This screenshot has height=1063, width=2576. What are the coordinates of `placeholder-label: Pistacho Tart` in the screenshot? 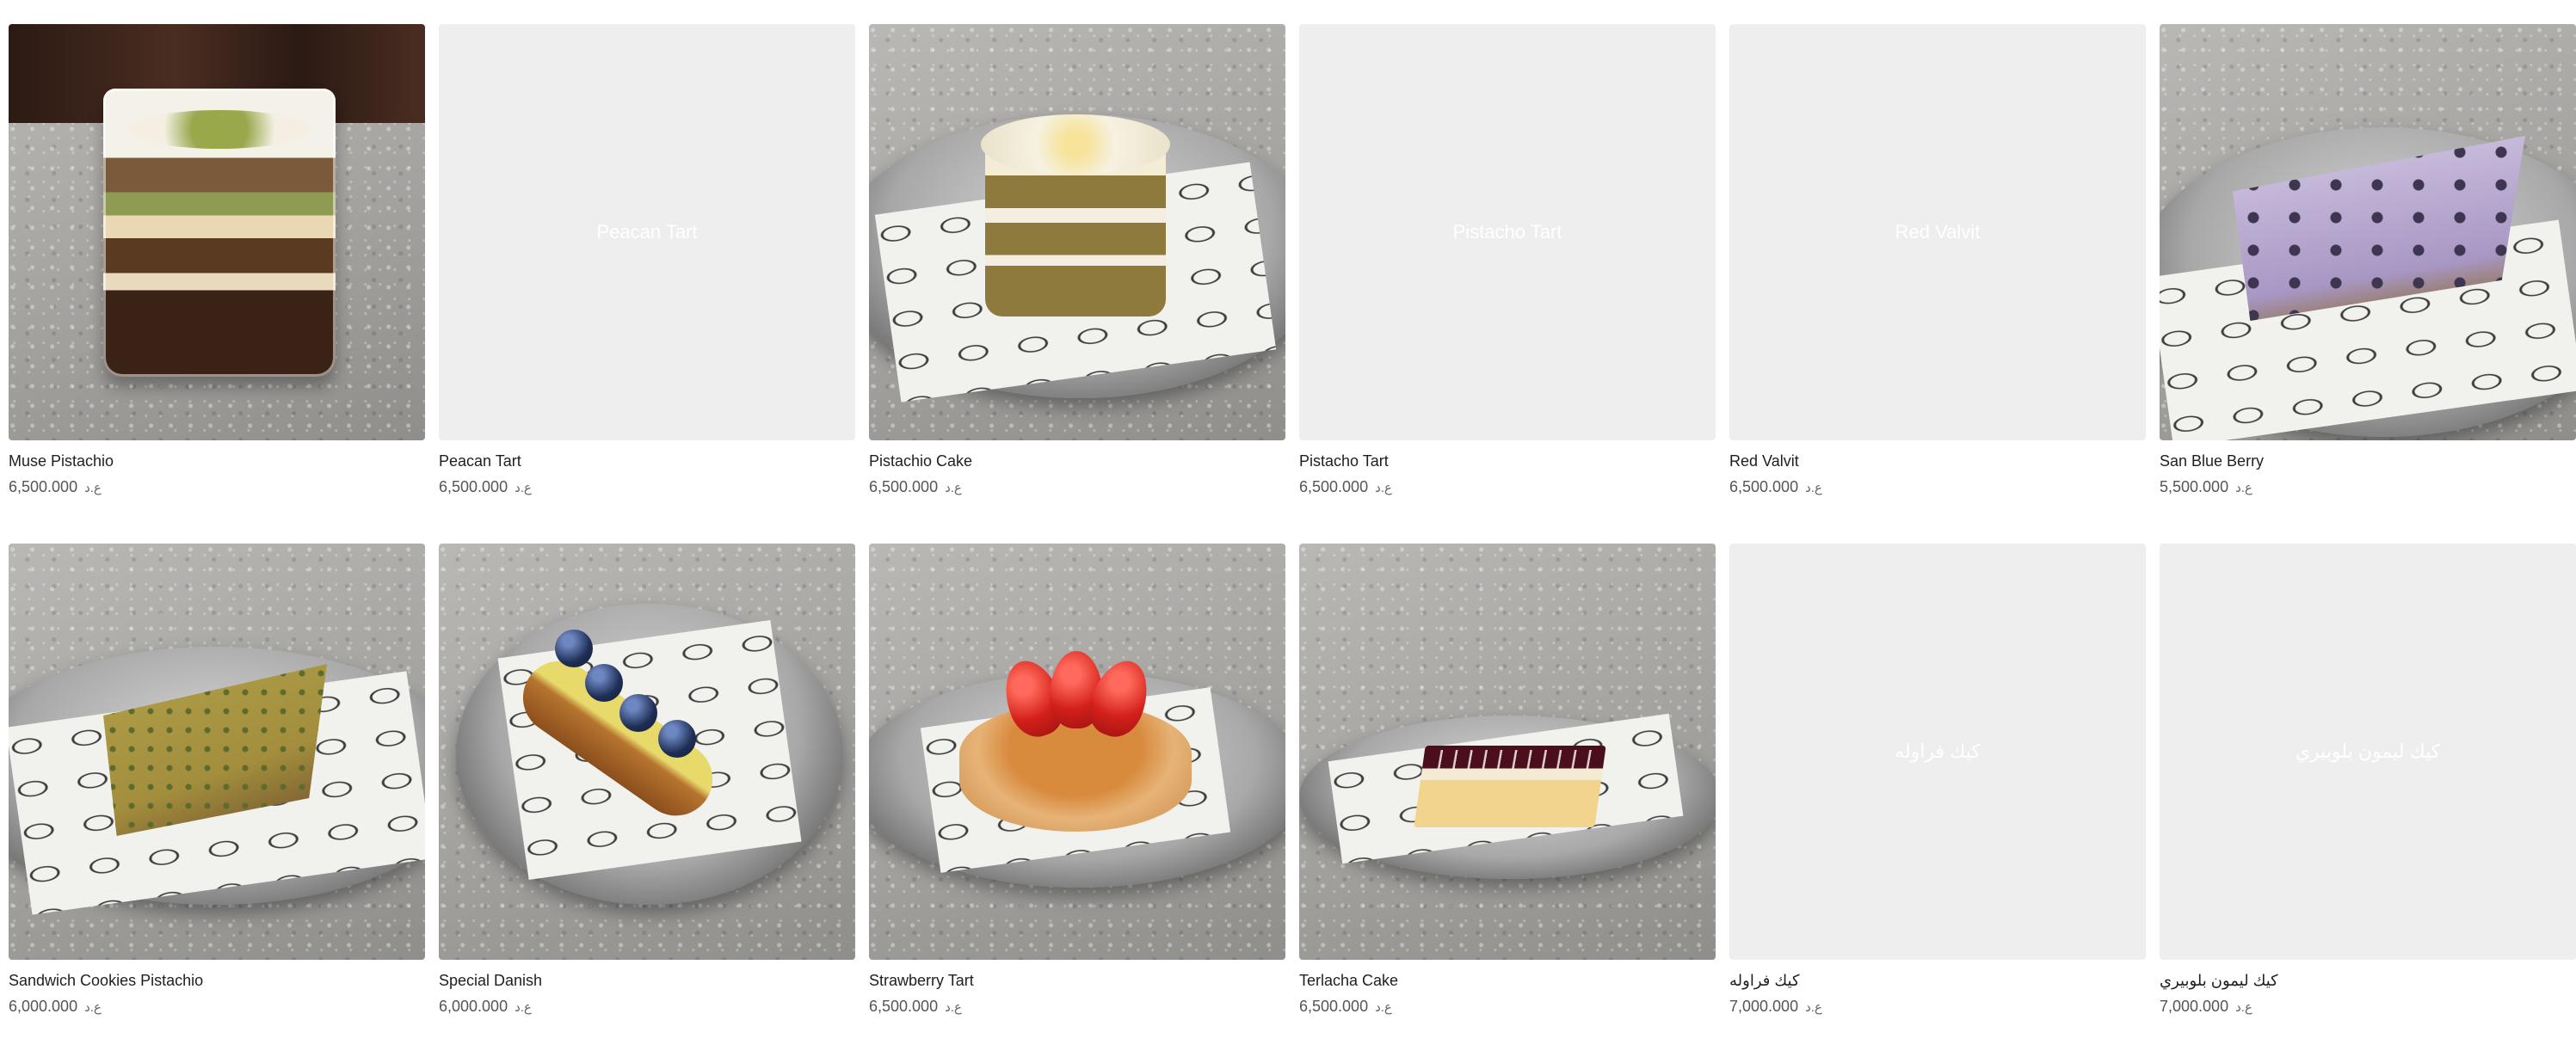 It's located at (1507, 232).